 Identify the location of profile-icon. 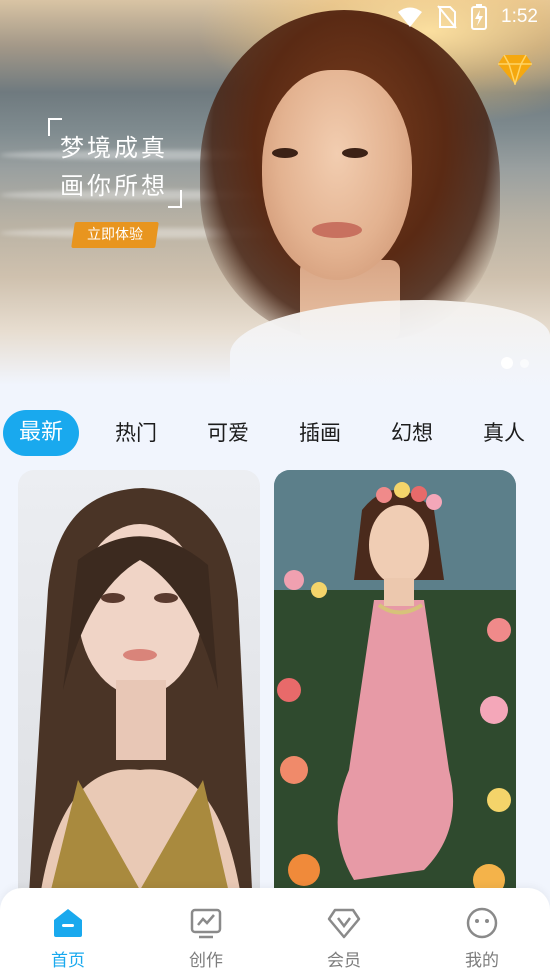
(482, 923).